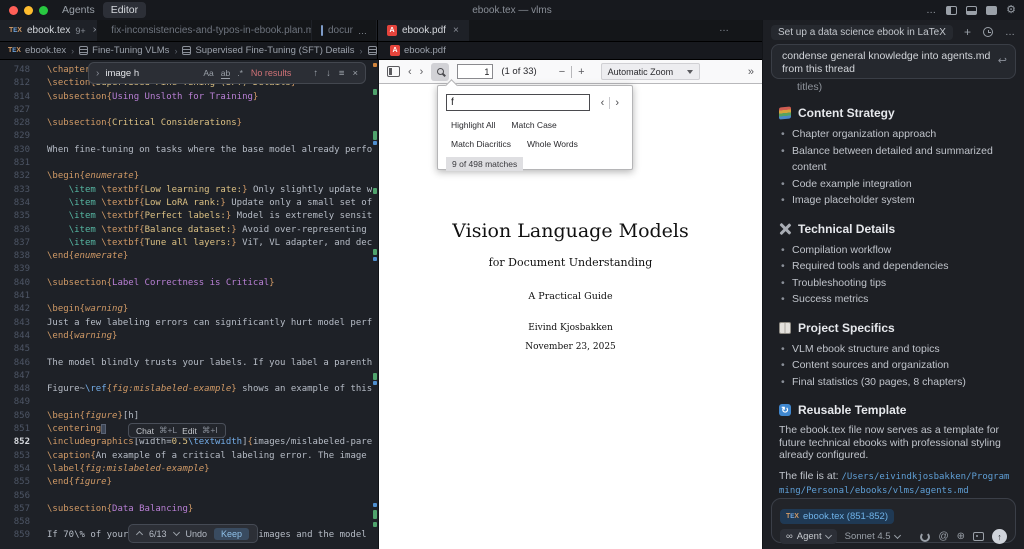 The height and width of the screenshot is (549, 1024). Describe the element at coordinates (440, 71) in the screenshot. I see `pdf-find-icon` at that location.